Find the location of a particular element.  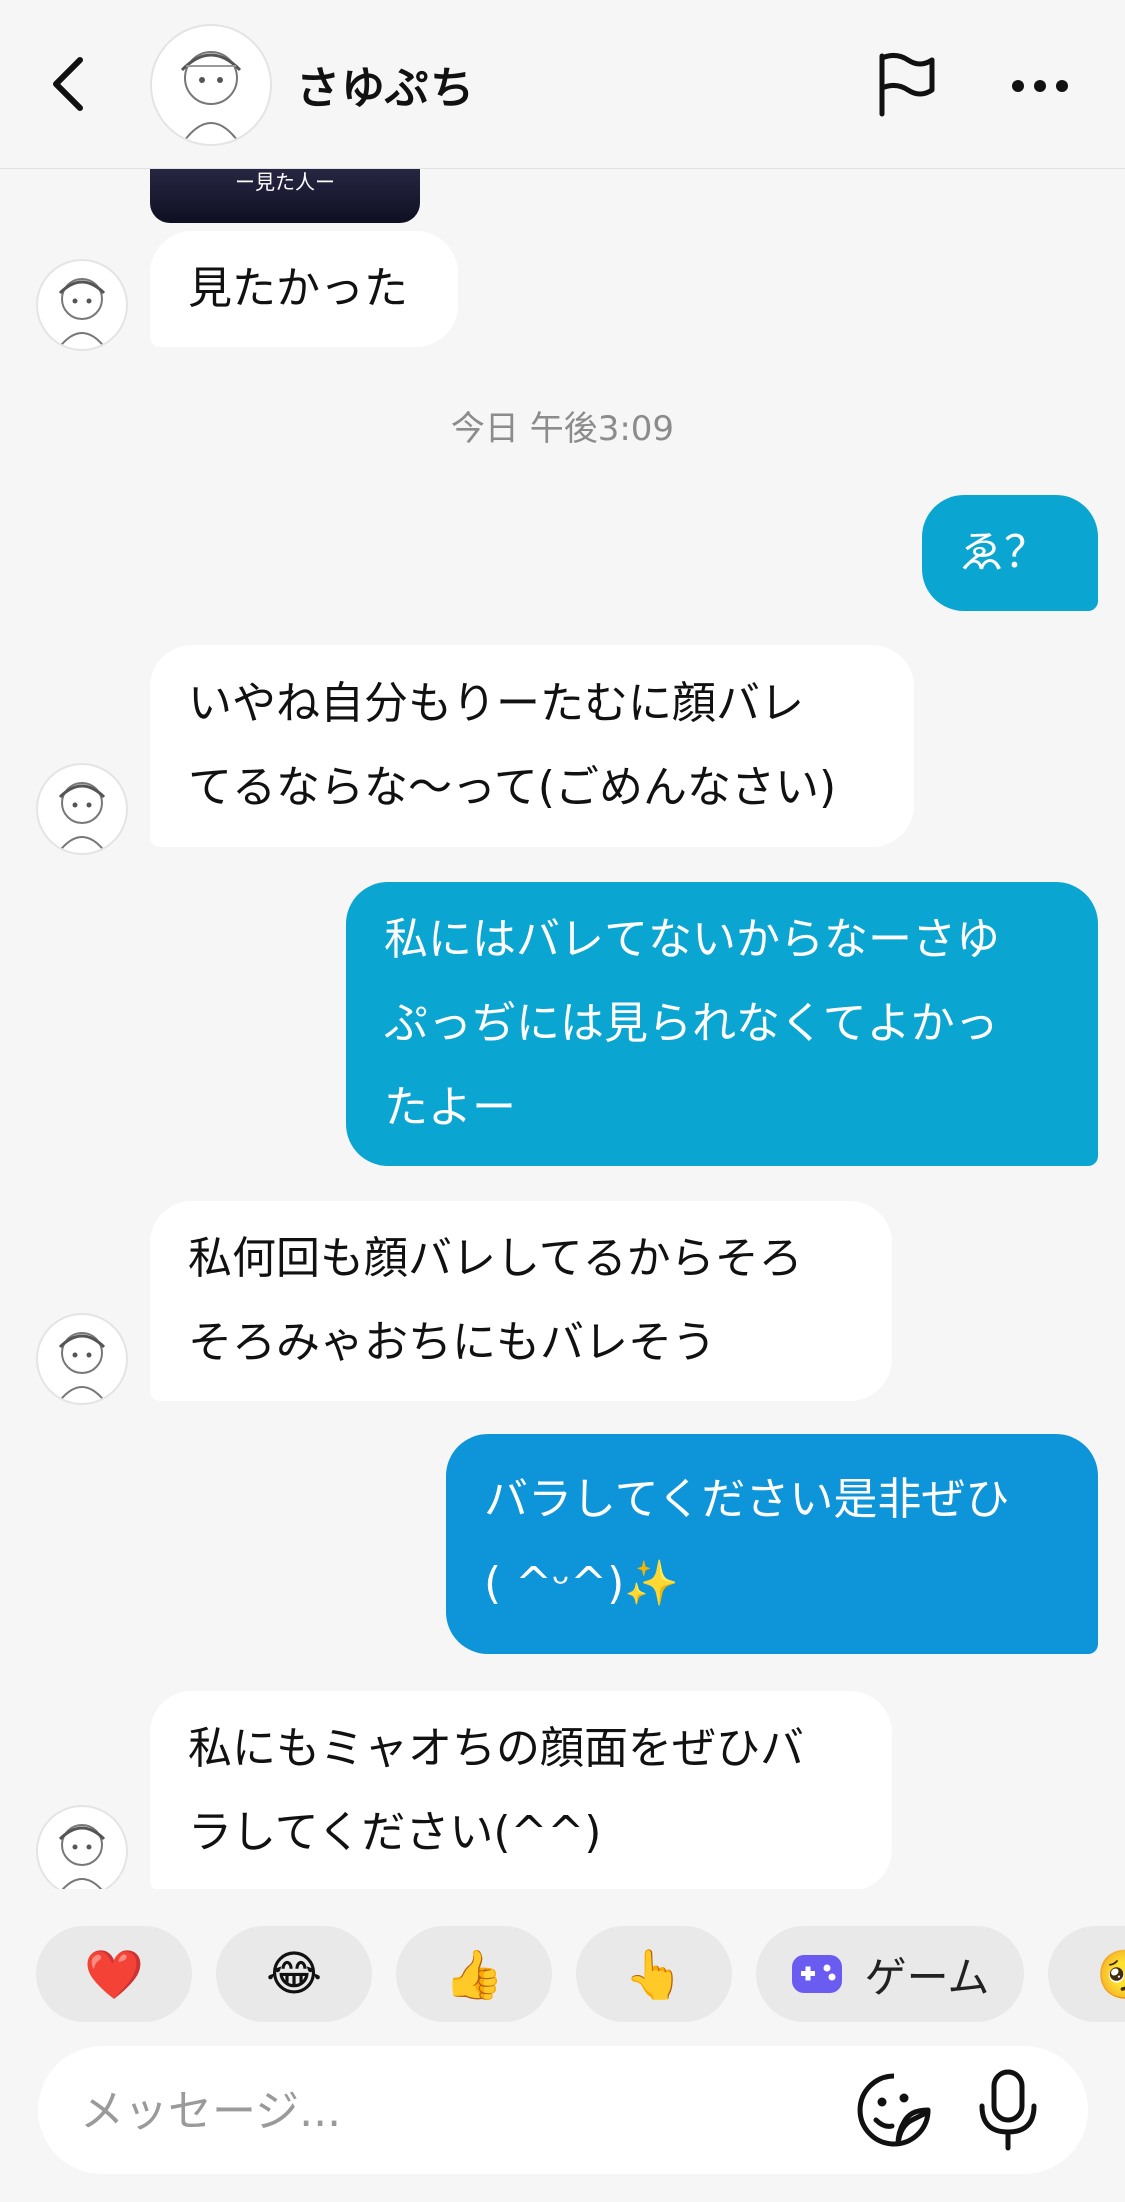

more-options-button is located at coordinates (1040, 86).